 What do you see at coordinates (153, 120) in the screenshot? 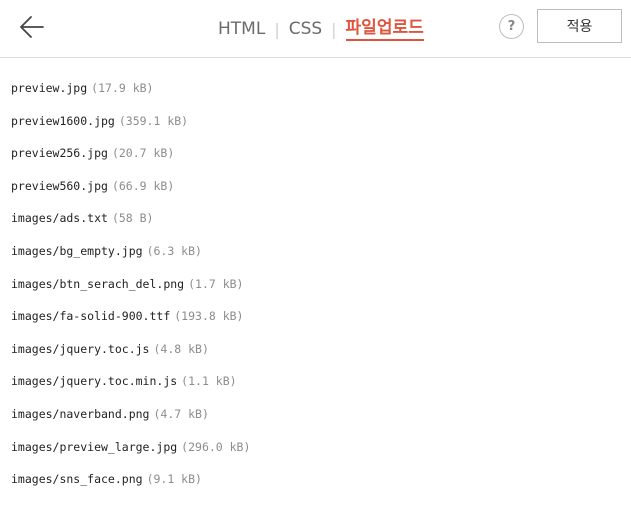
I see `file-size: (359.1 kB)` at bounding box center [153, 120].